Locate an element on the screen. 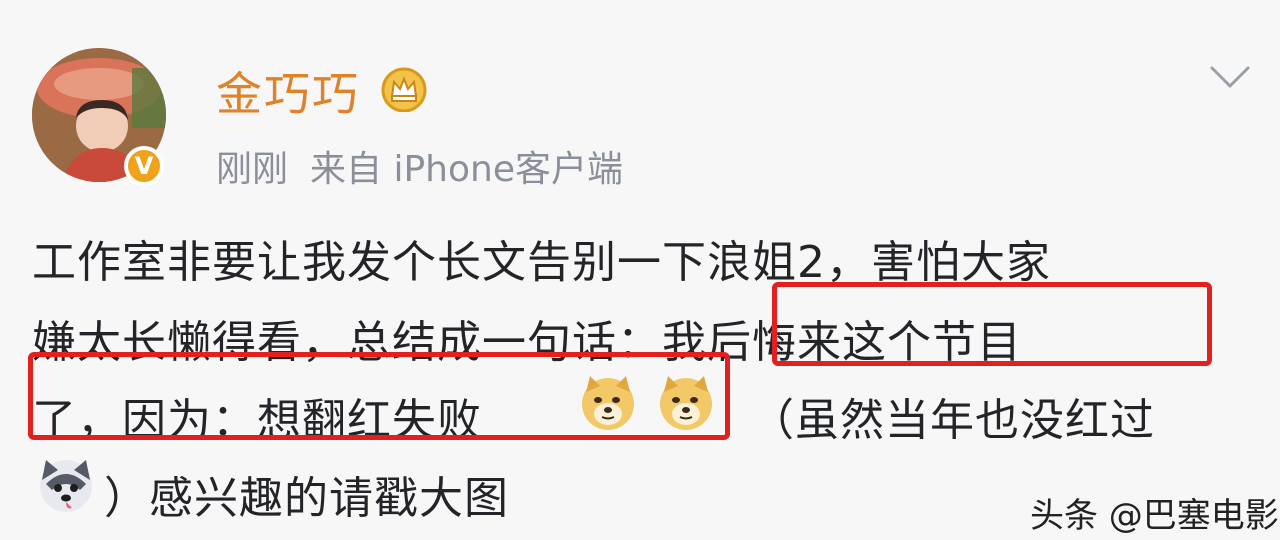 The height and width of the screenshot is (540, 1280). chevron-down-icon is located at coordinates (1230, 77).